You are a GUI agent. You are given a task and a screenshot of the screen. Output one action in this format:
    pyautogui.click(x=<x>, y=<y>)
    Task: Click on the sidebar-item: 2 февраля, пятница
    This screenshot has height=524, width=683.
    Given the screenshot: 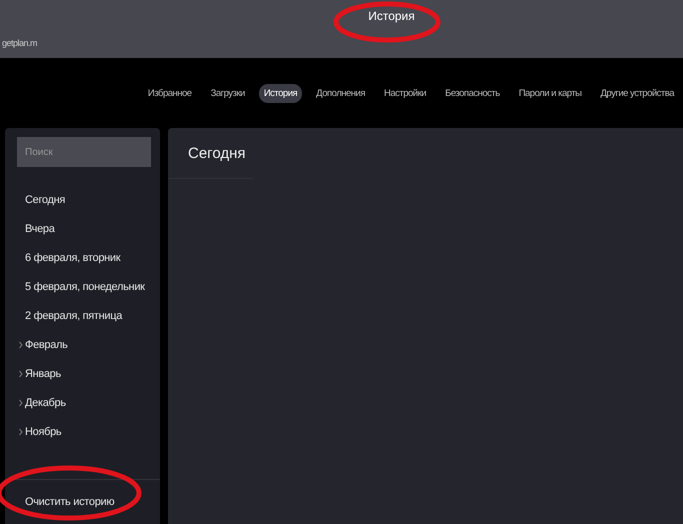 What is the action you would take?
    pyautogui.click(x=73, y=316)
    